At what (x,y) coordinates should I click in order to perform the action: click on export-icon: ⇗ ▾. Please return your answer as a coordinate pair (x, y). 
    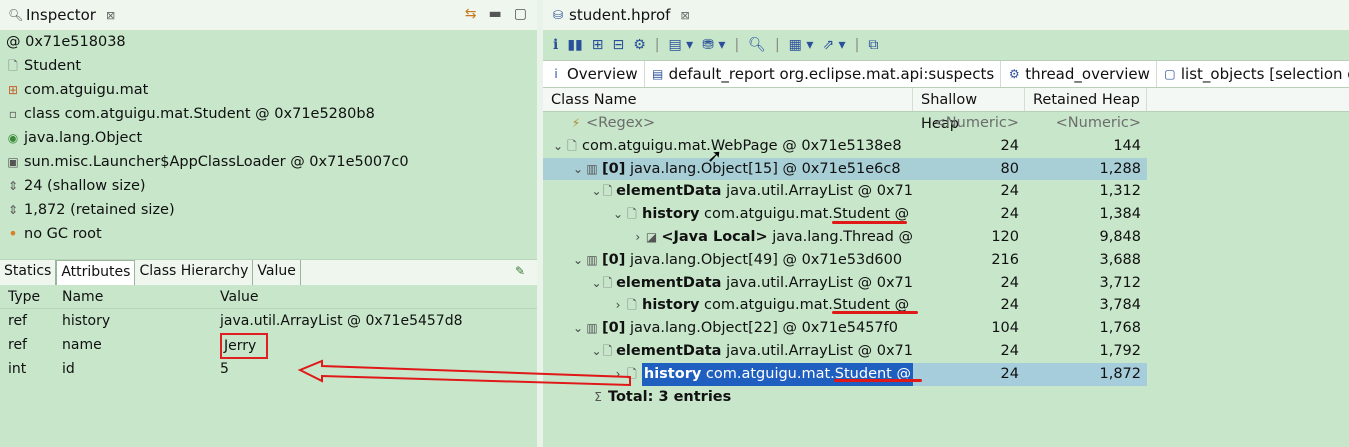
    Looking at the image, I should click on (833, 45).